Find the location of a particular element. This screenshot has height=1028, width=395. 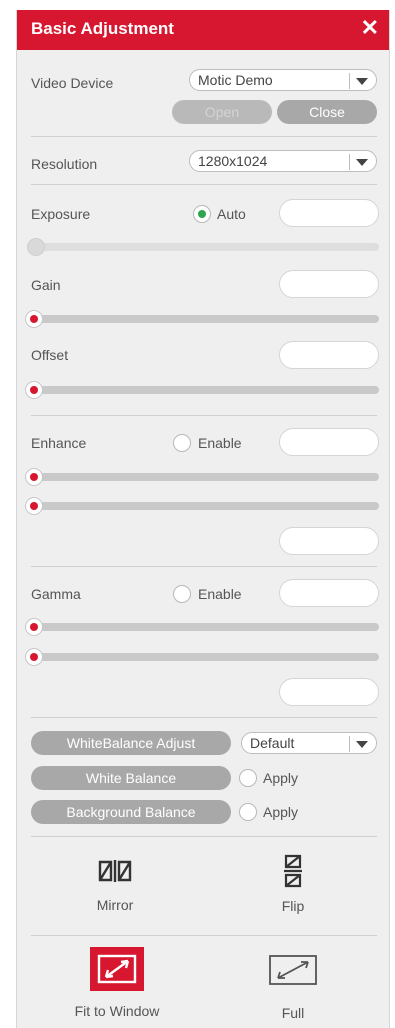

flip-button: Flip is located at coordinates (293, 883).